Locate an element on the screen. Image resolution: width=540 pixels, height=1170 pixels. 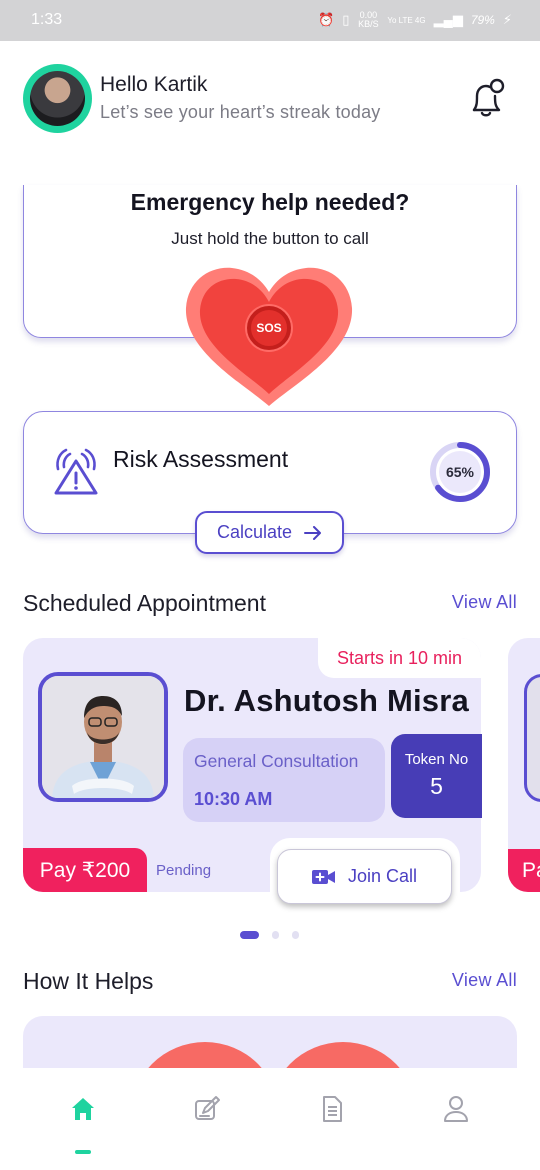
pay-tag-next: Pa is located at coordinates (524, 870).